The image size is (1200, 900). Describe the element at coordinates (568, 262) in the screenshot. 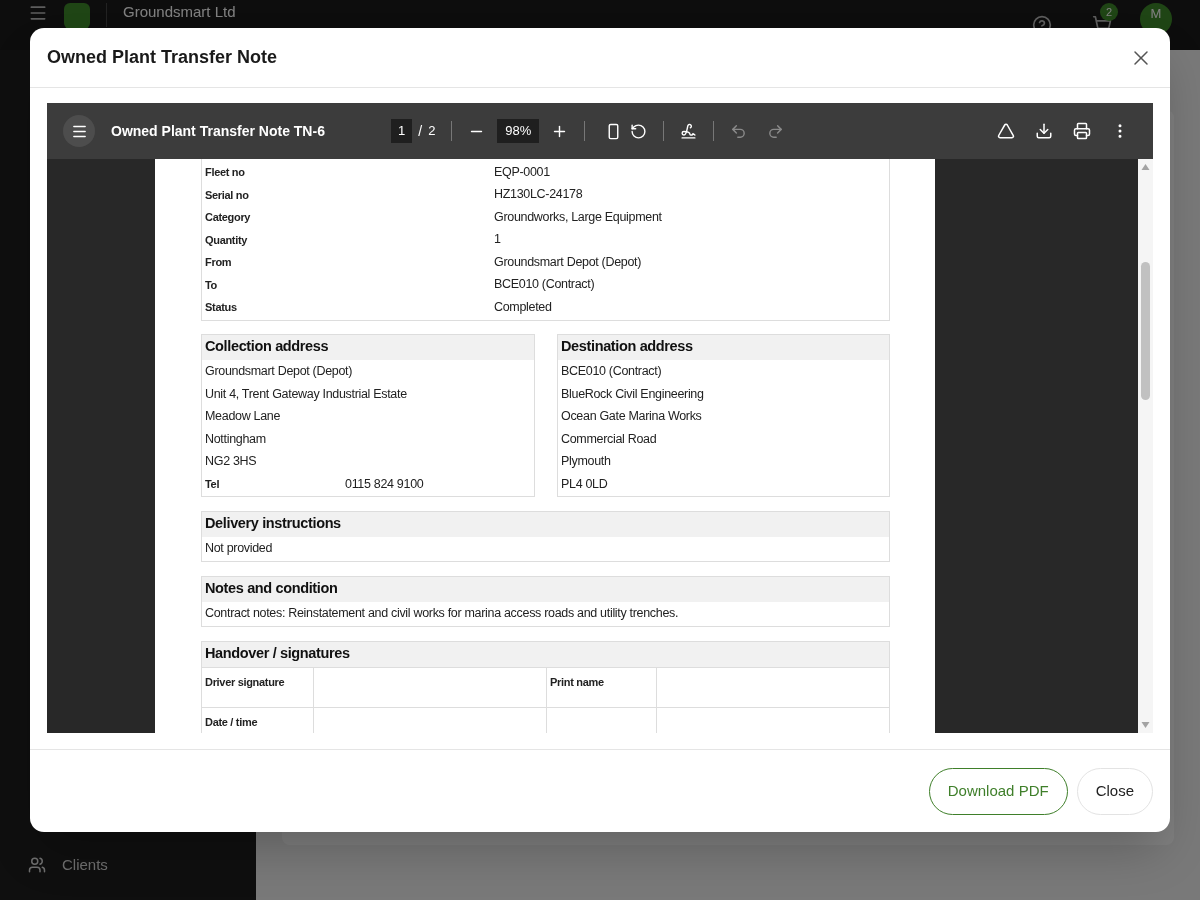

I see `field-value: Groundsmart Depot (Depot)` at that location.